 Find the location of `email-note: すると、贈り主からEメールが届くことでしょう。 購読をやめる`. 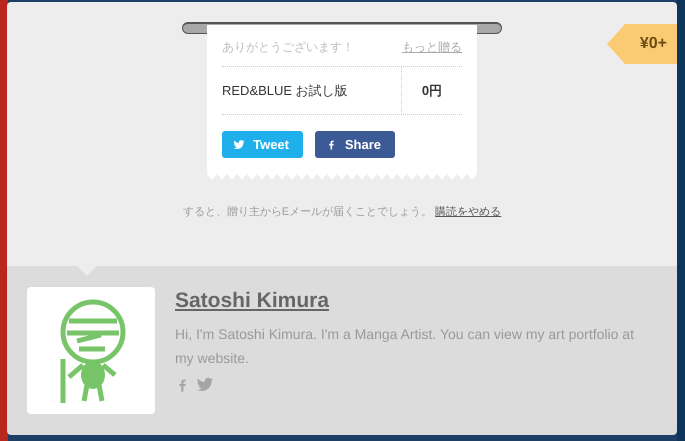

email-note: すると、贈り主からEメールが届くことでしょう。 購読をやめる is located at coordinates (342, 212).